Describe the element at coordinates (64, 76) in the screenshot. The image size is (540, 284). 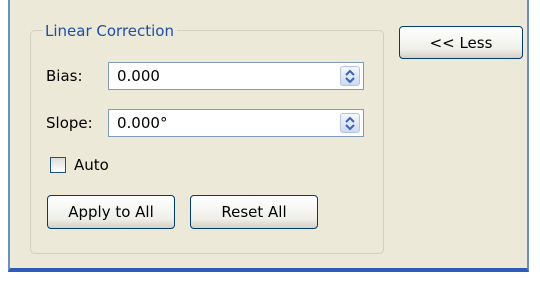
I see `bias-label: Bias:` at that location.